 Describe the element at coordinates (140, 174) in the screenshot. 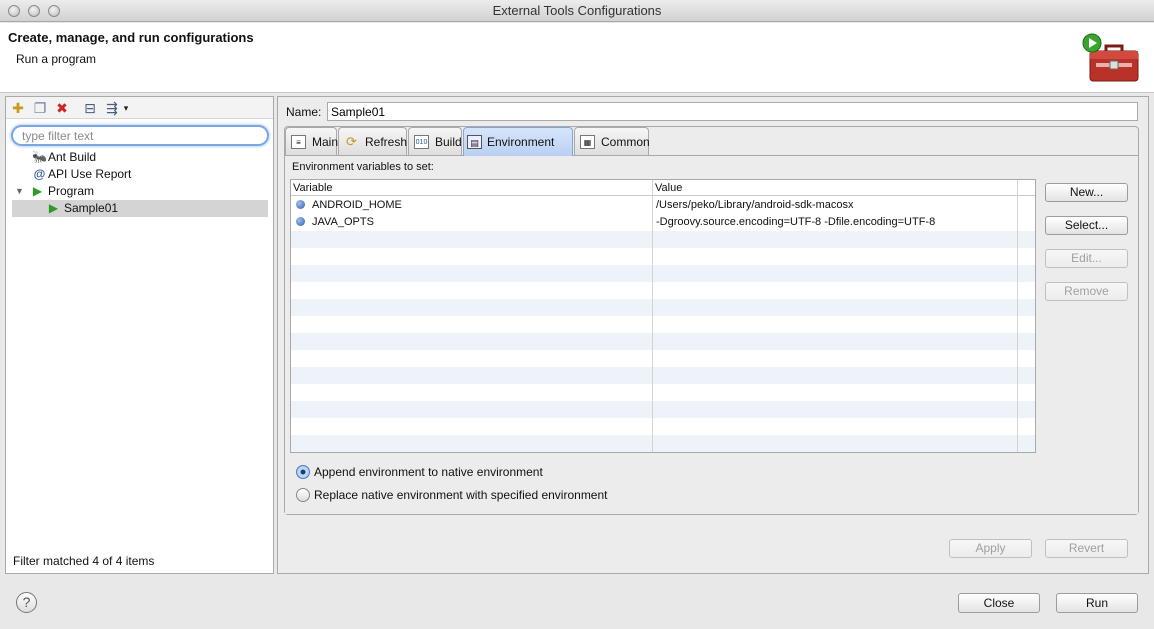

I see `tree-item-api-use-report: @ API Use Report` at that location.